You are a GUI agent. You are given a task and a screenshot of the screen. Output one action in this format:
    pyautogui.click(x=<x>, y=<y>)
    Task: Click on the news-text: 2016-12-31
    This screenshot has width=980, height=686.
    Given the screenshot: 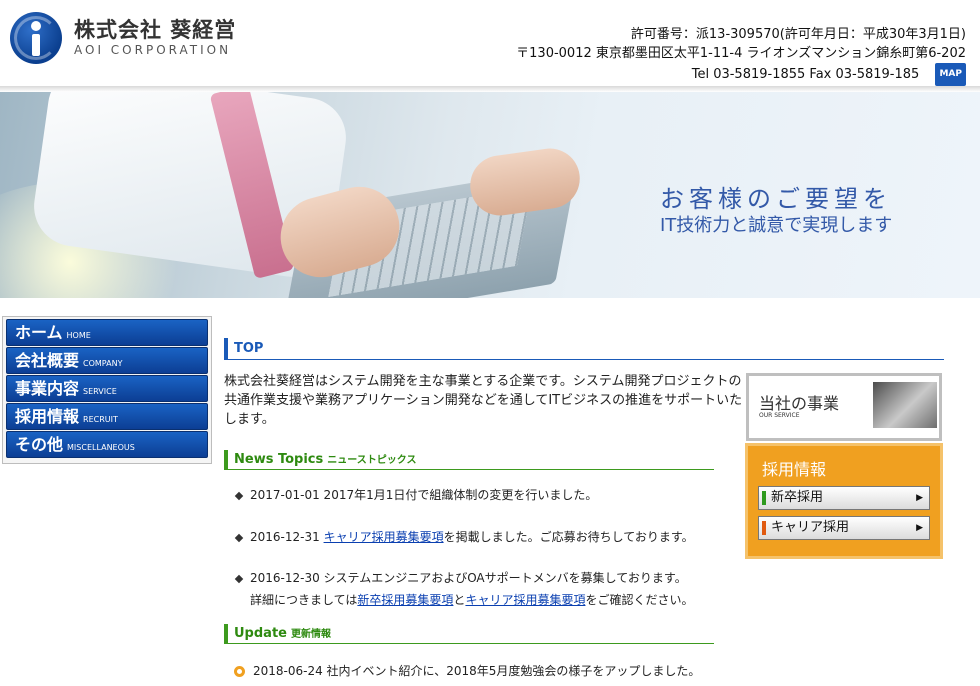 What is the action you would take?
    pyautogui.click(x=287, y=537)
    